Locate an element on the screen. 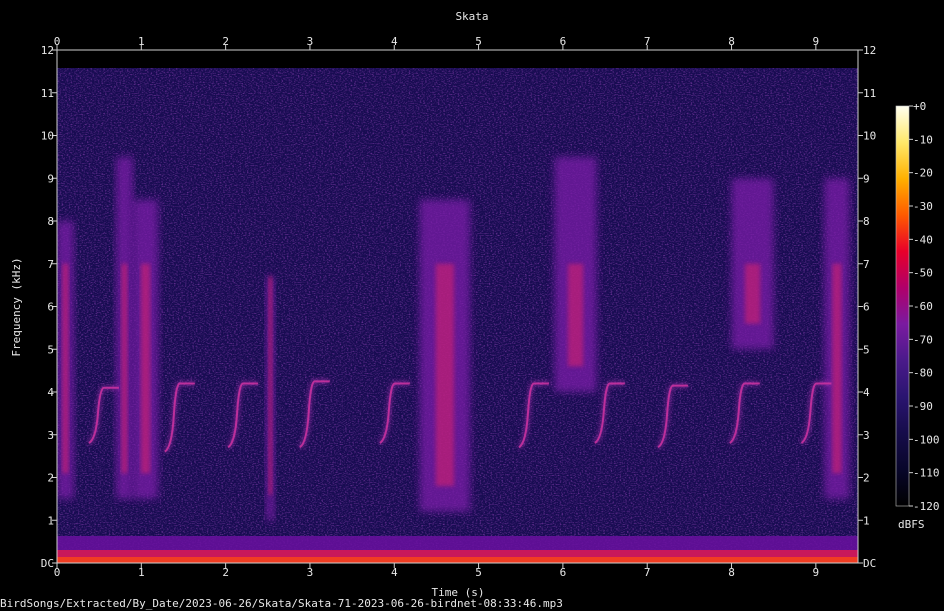  y-tick-label-left: 9 is located at coordinates (50, 178).